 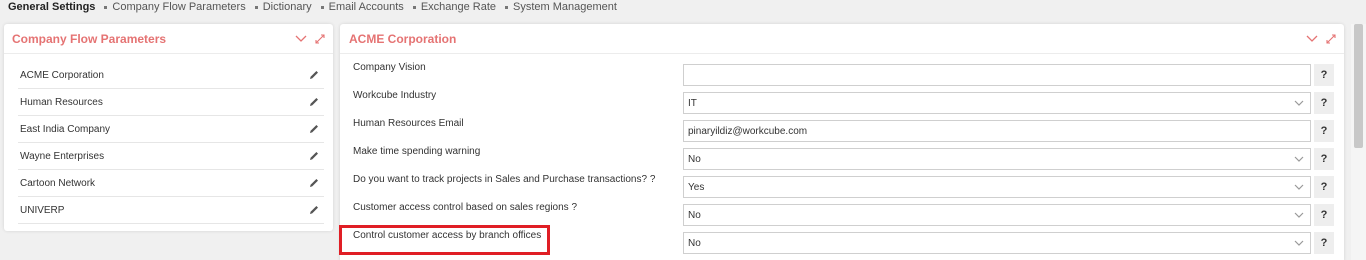 What do you see at coordinates (42, 210) in the screenshot?
I see `company-name: UNIVERP` at bounding box center [42, 210].